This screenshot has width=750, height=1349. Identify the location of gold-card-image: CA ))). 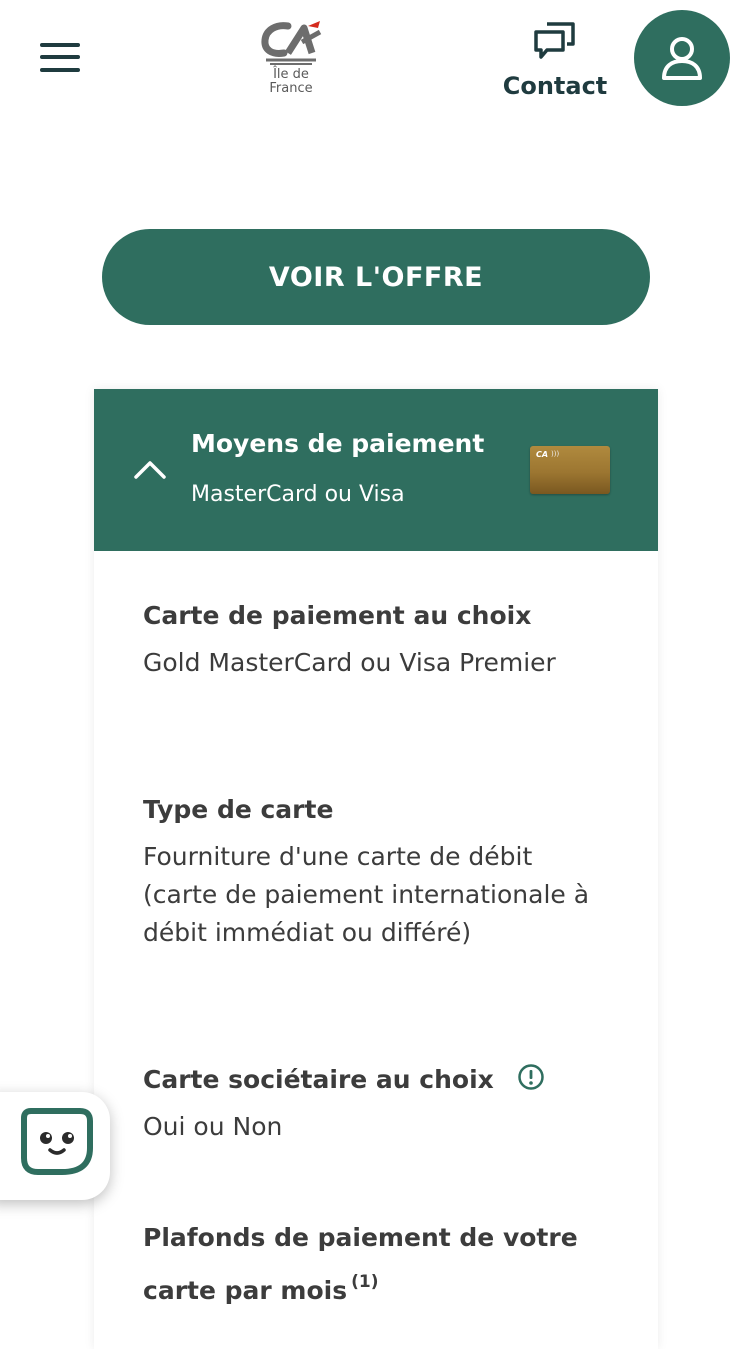
(570, 470).